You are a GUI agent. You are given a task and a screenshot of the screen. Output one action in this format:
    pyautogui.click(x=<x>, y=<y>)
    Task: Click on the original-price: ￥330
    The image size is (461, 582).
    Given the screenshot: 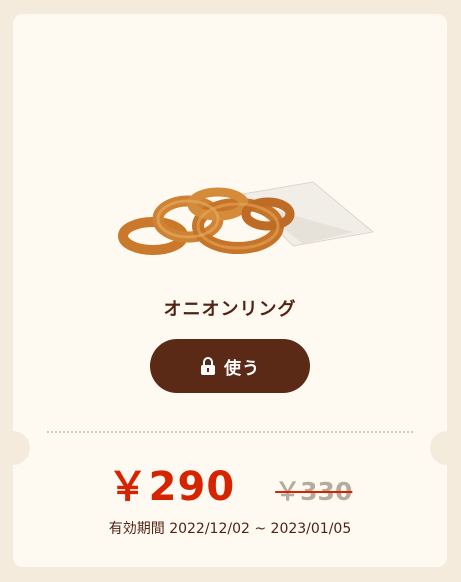 What is the action you would take?
    pyautogui.click(x=314, y=491)
    